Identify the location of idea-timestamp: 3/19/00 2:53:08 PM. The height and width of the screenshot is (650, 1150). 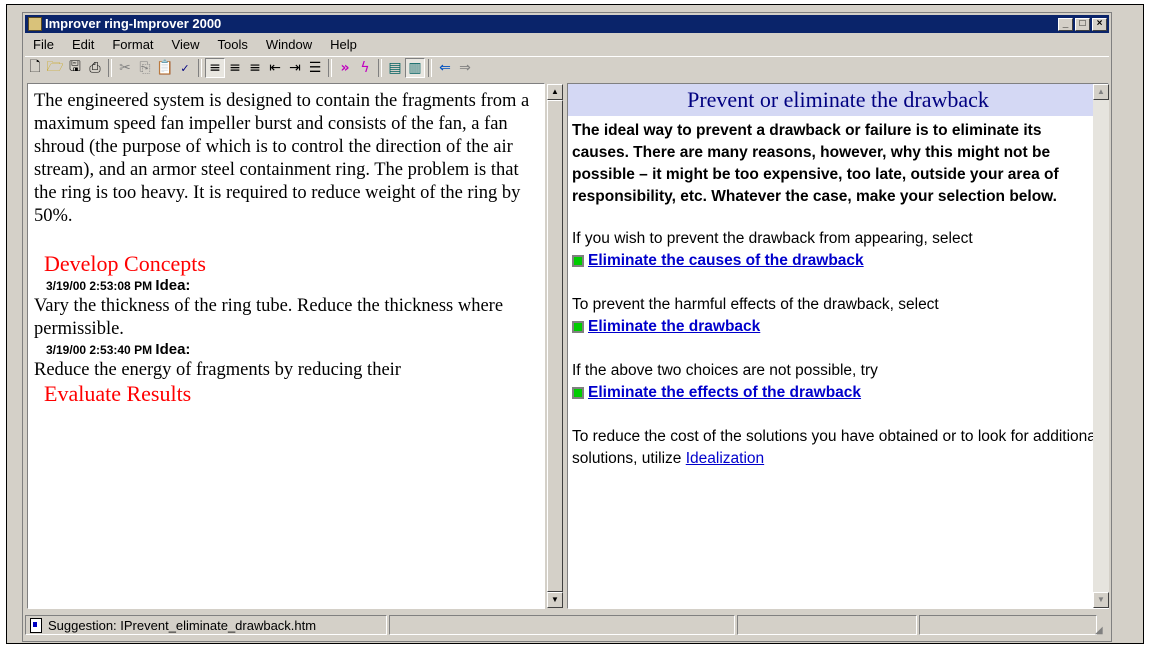
(99, 286).